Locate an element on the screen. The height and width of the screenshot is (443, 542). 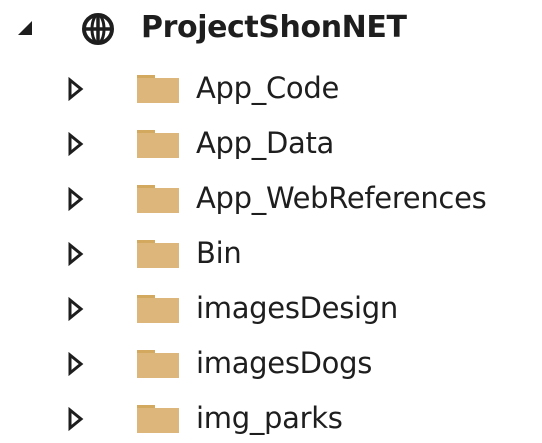
folder-label: img_parks is located at coordinates (269, 418).